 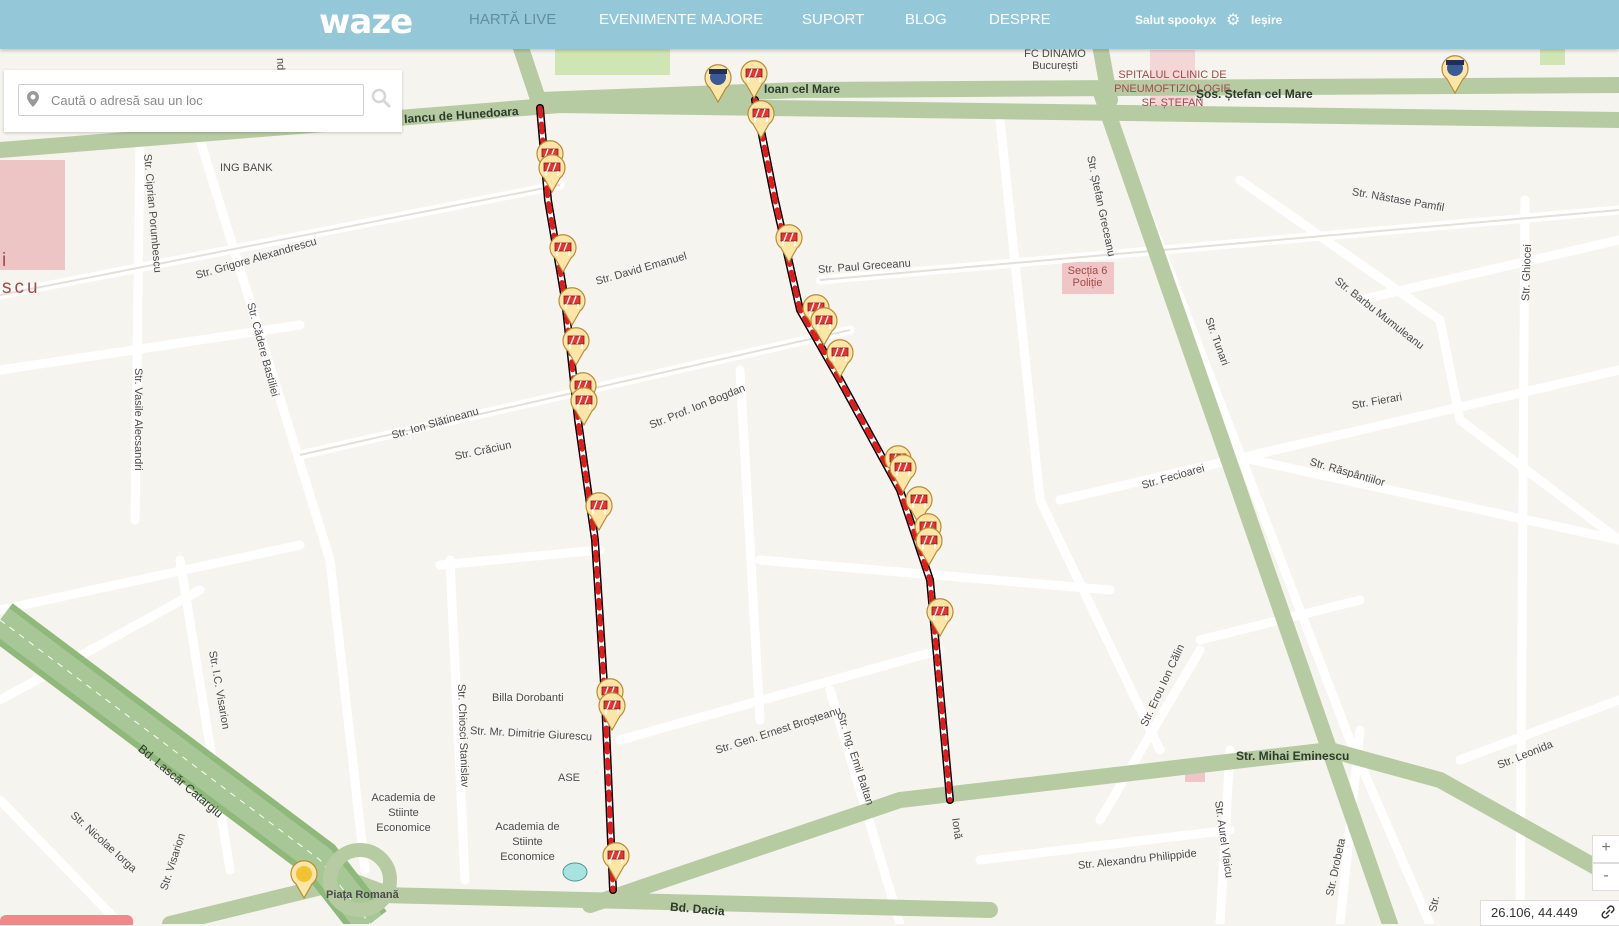 What do you see at coordinates (33, 99) in the screenshot?
I see `location-pin-icon` at bounding box center [33, 99].